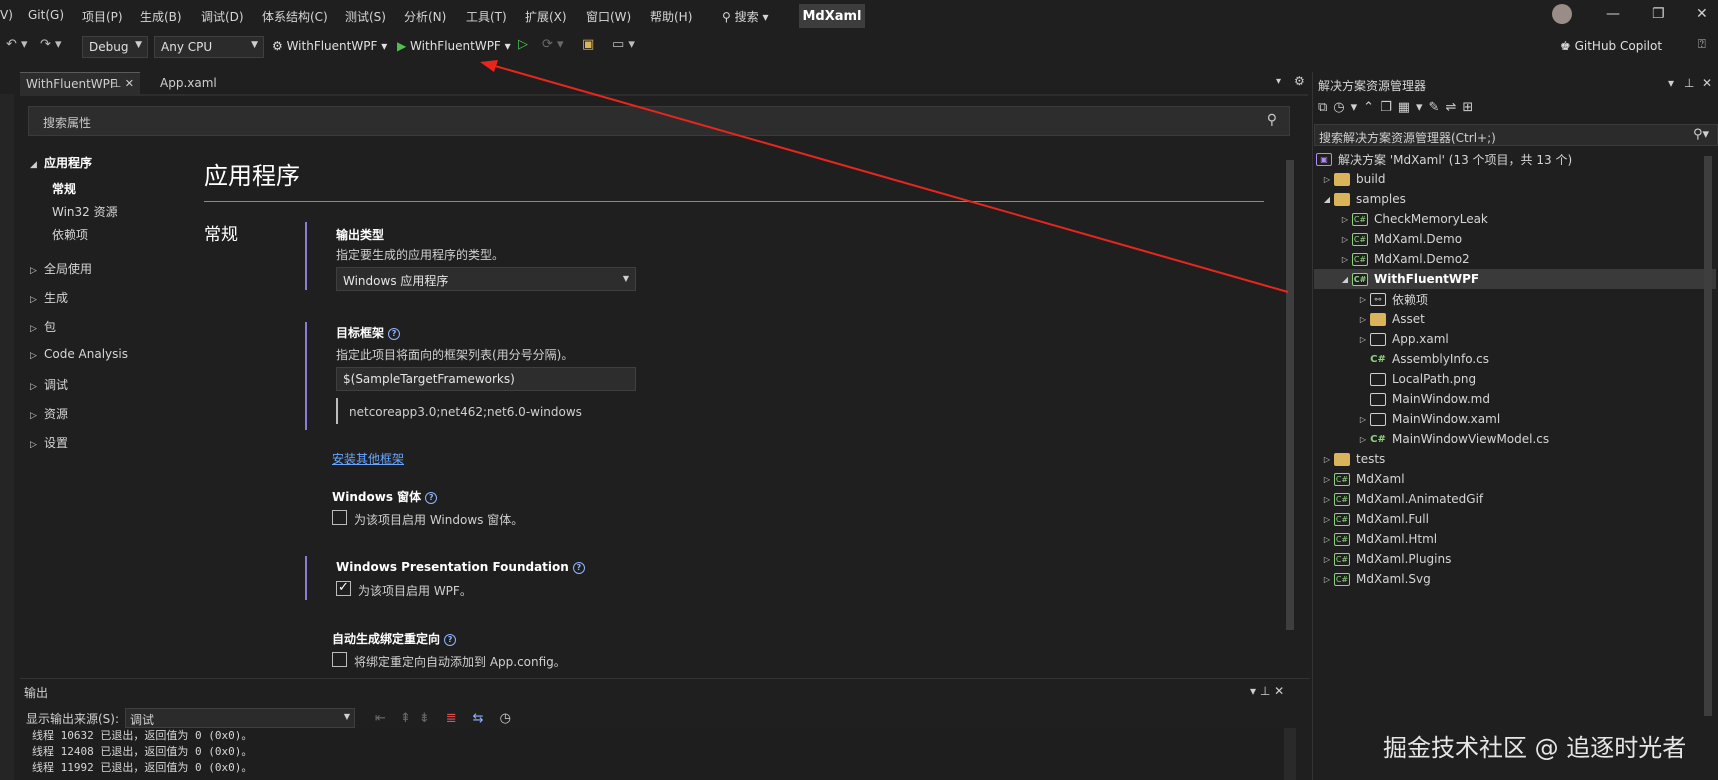 This screenshot has width=1718, height=780. I want to click on chevron-down-icon: ◢, so click(1345, 279).